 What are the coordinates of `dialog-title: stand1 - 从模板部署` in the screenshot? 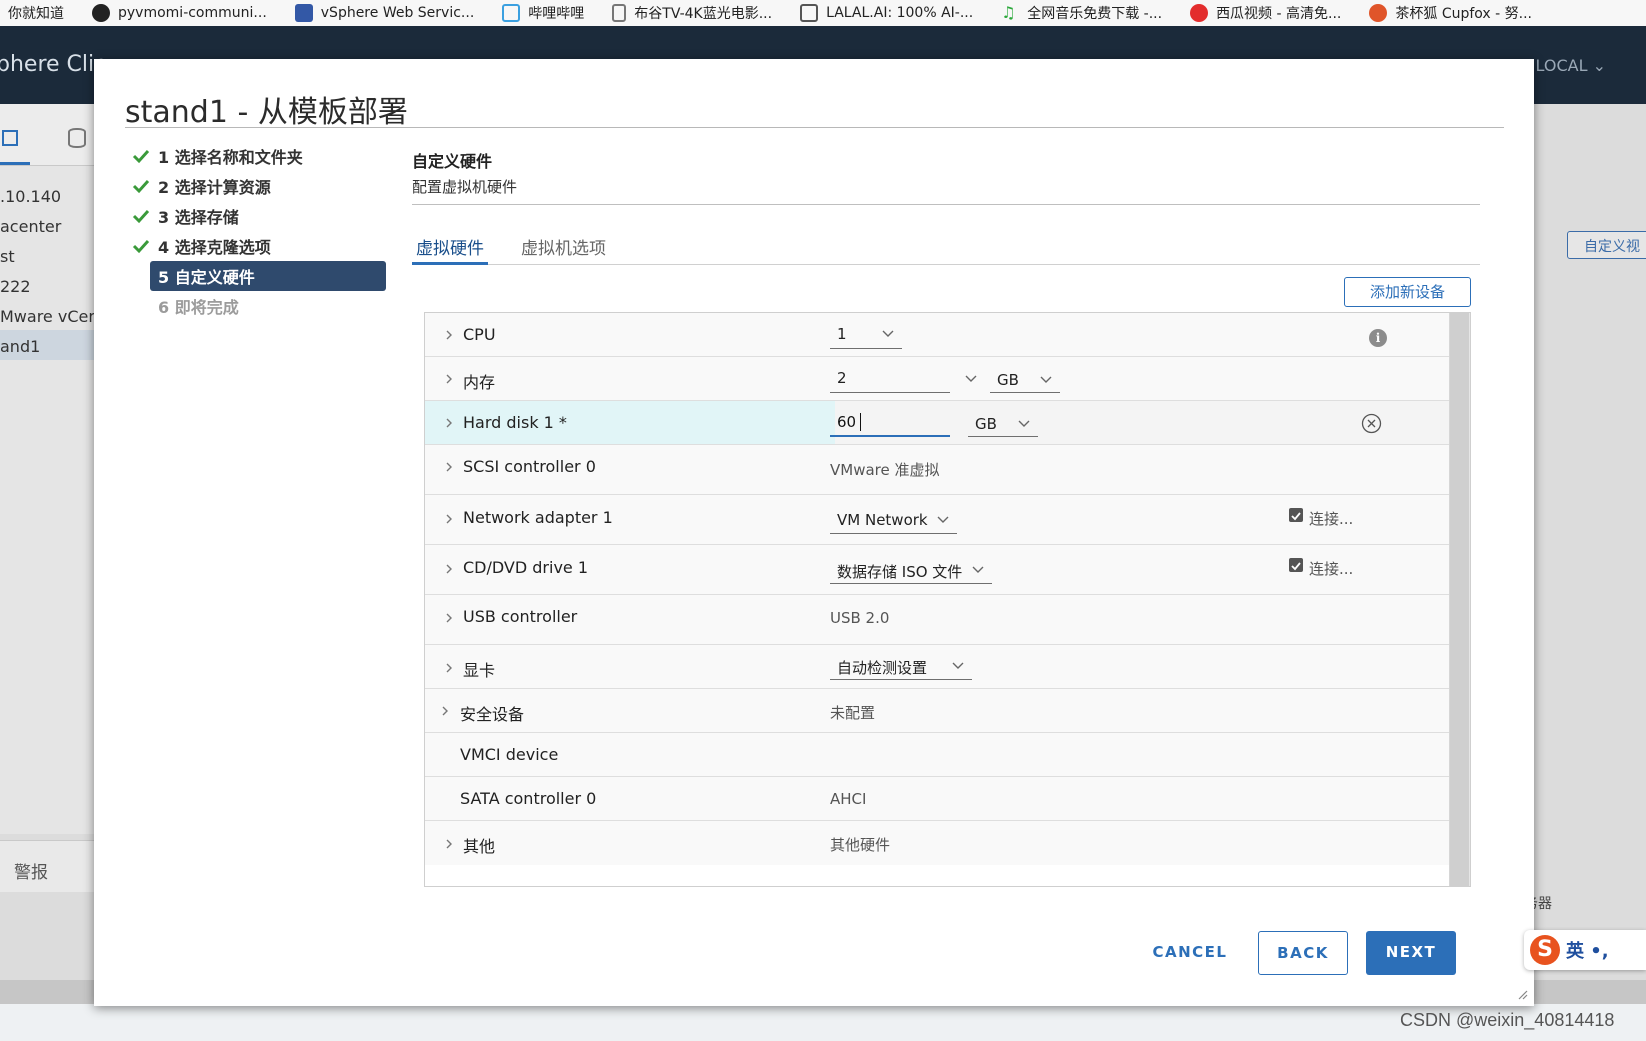 It's located at (266, 112).